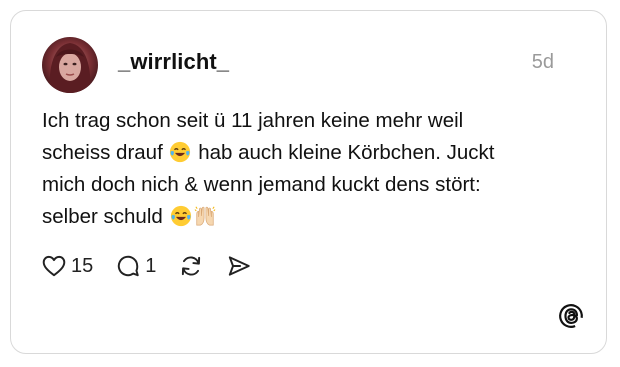 This screenshot has width=620, height=367. Describe the element at coordinates (312, 217) in the screenshot. I see `post-text-line: selber schuld` at that location.